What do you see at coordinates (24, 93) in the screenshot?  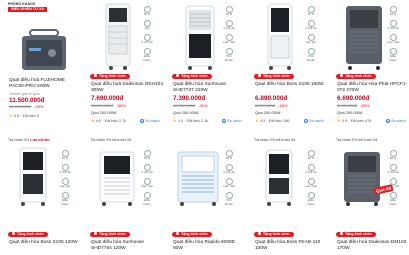 I see `price-label: Online giá rẻ quá` at bounding box center [24, 93].